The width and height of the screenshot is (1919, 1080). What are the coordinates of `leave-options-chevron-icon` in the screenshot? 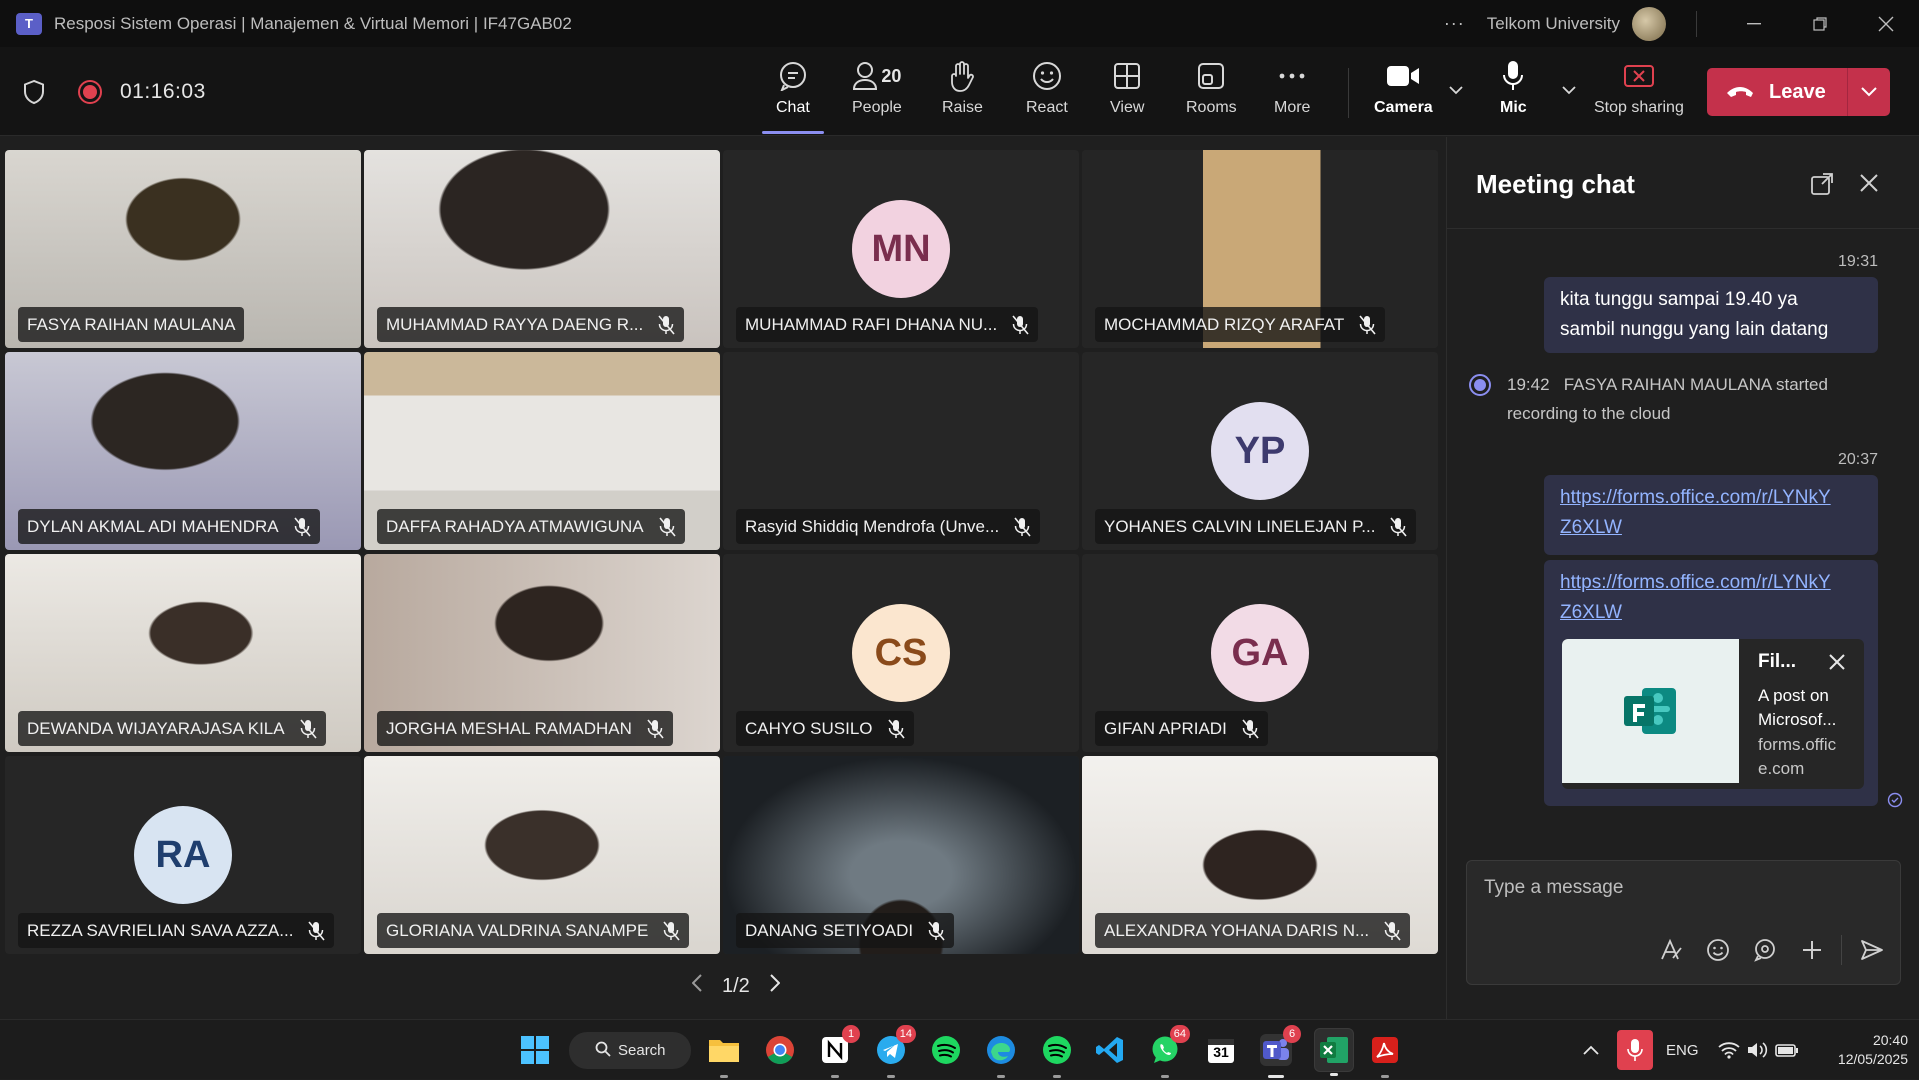 It's located at (1869, 92).